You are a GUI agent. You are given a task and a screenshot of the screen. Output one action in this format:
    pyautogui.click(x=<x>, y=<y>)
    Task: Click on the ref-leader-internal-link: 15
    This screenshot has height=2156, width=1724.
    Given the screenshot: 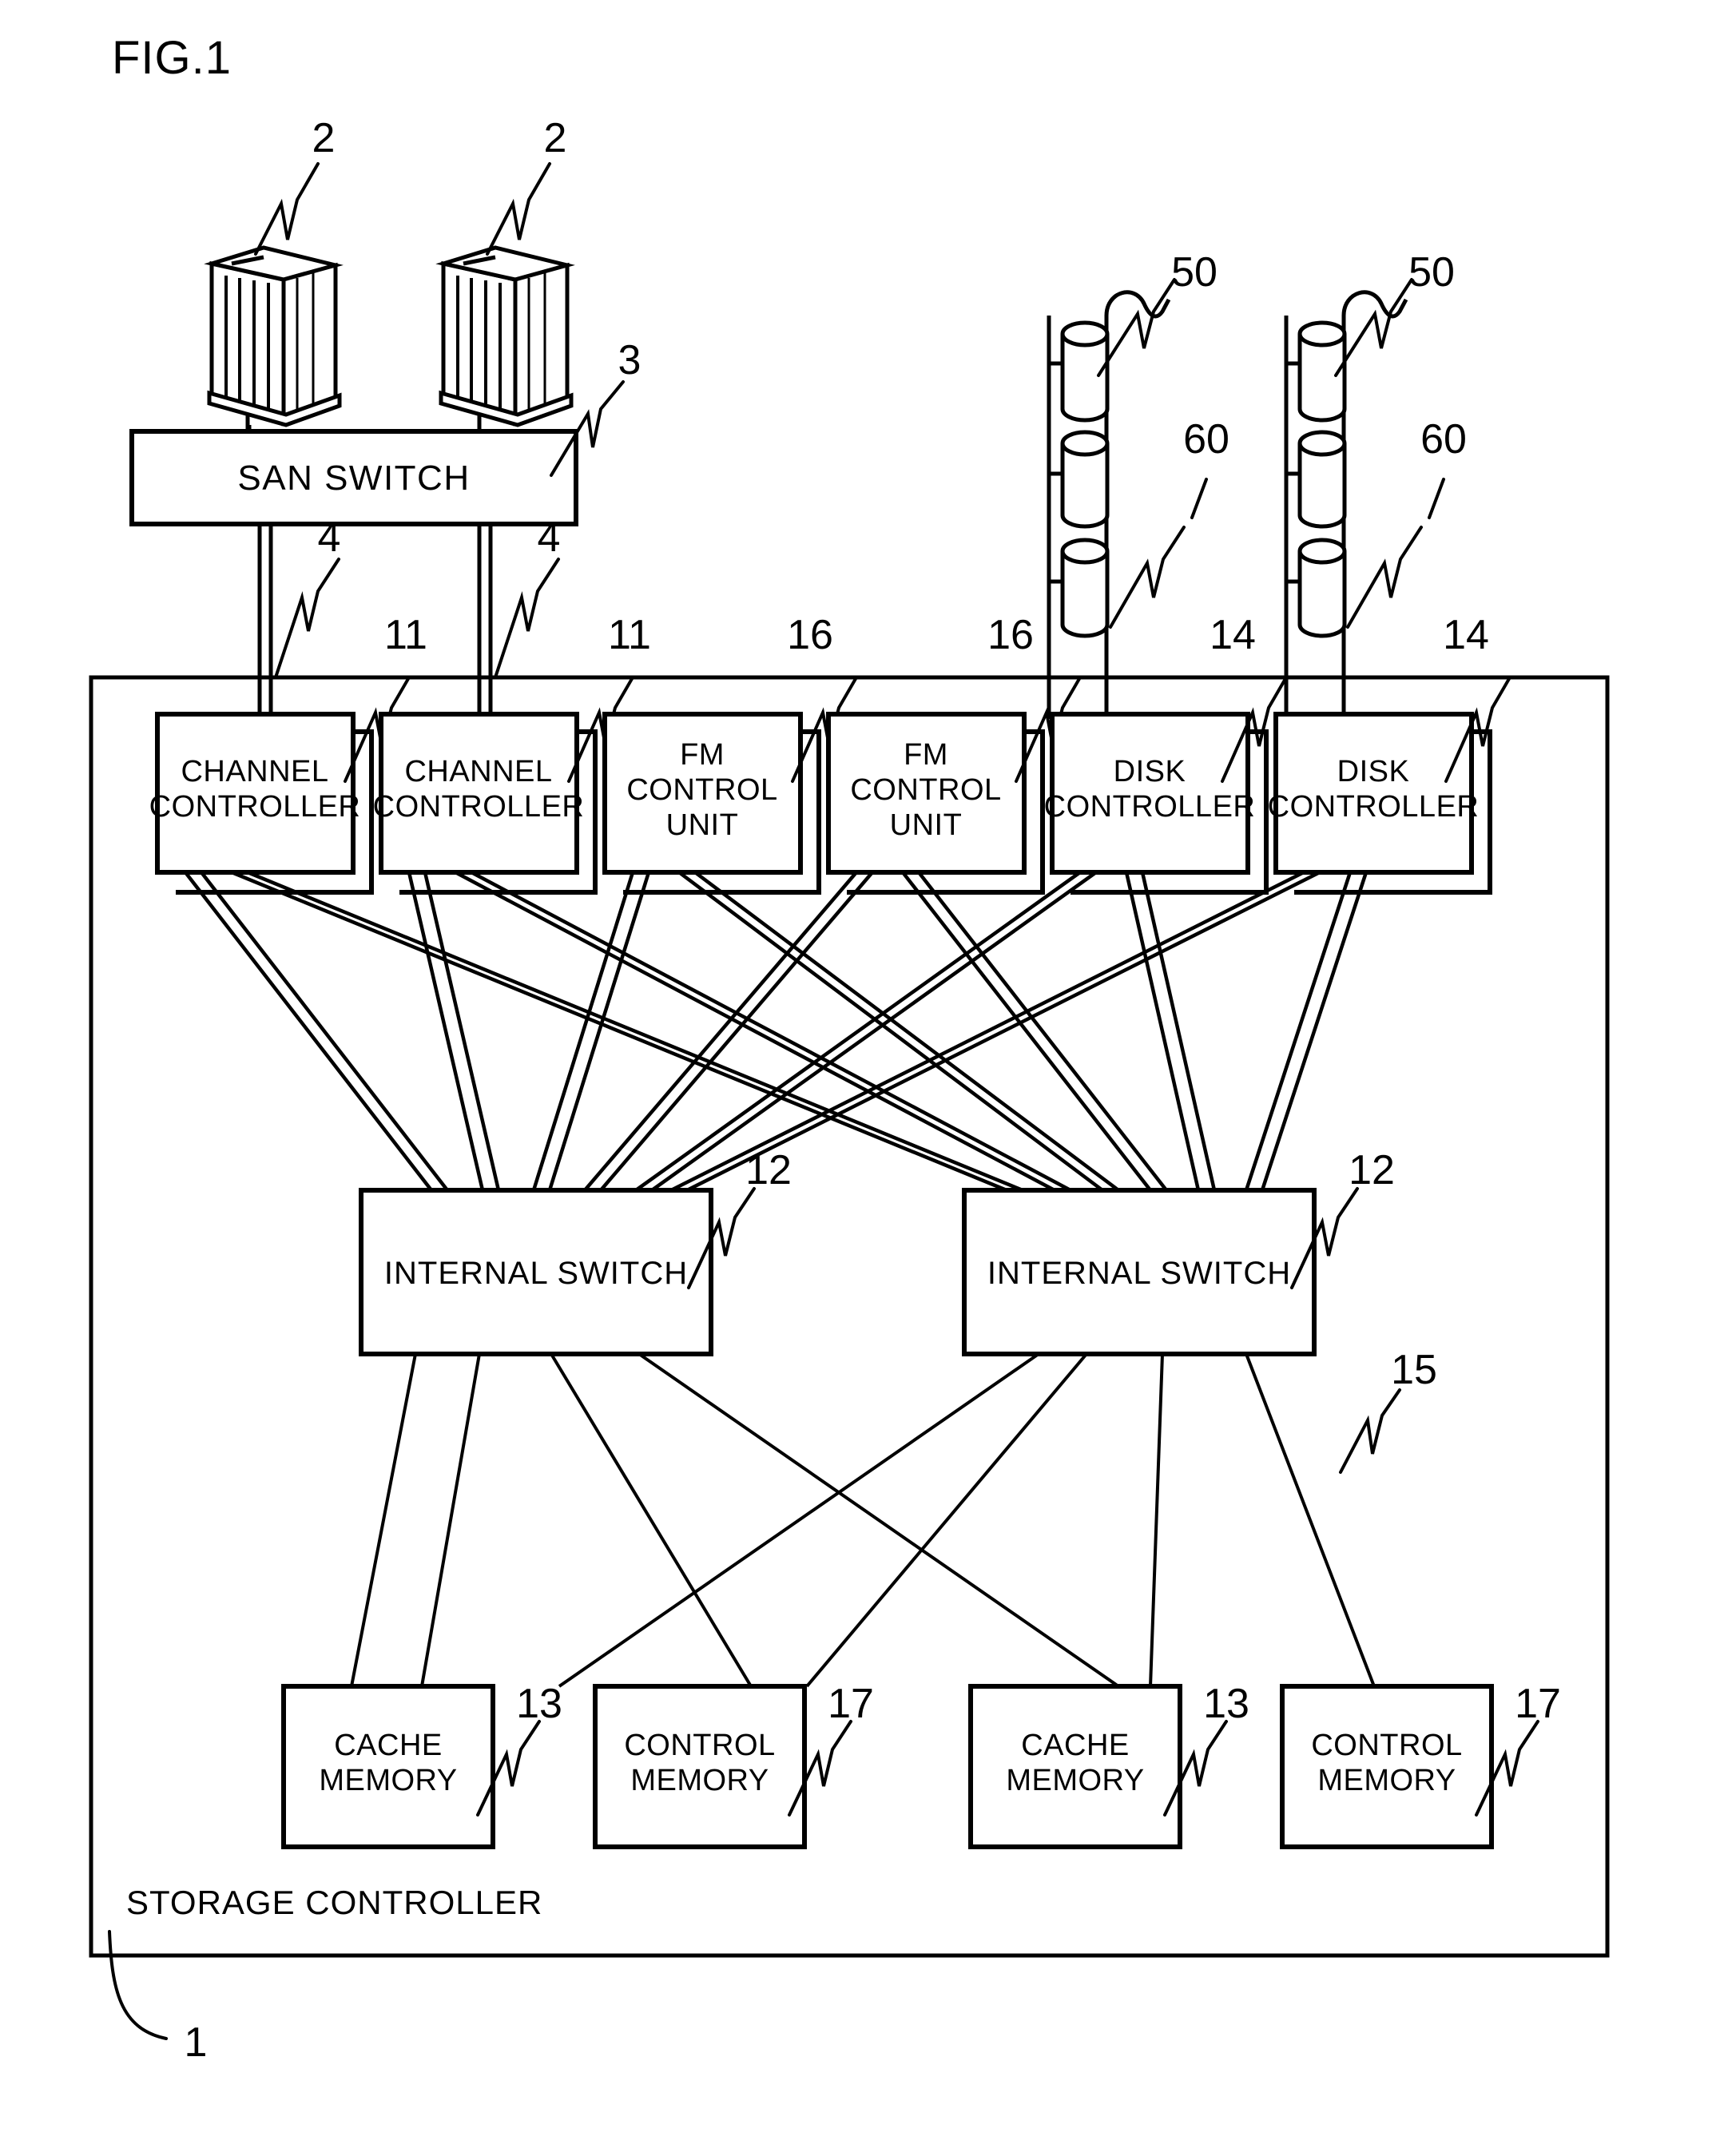 What is the action you would take?
    pyautogui.click(x=1388, y=1410)
    